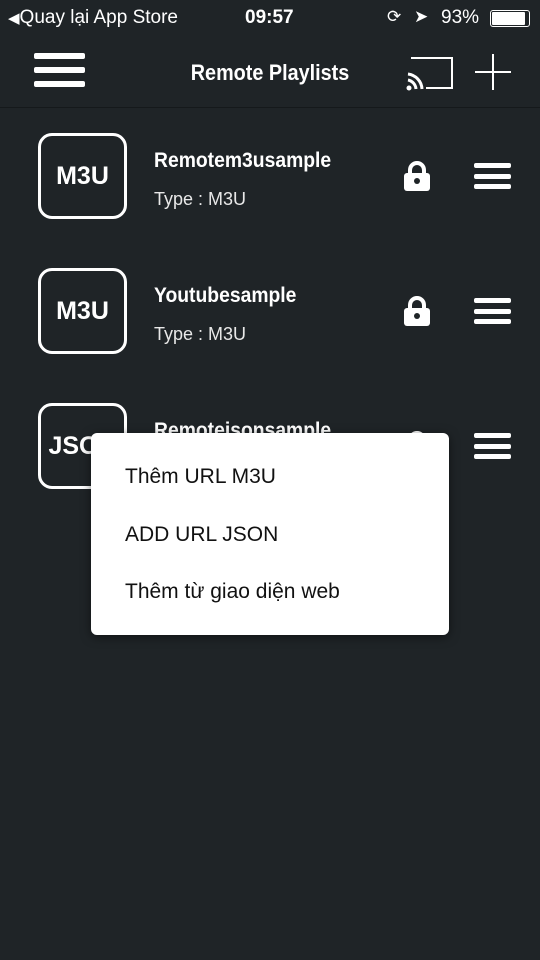 This screenshot has height=960, width=540. I want to click on cast-icon, so click(431, 74).